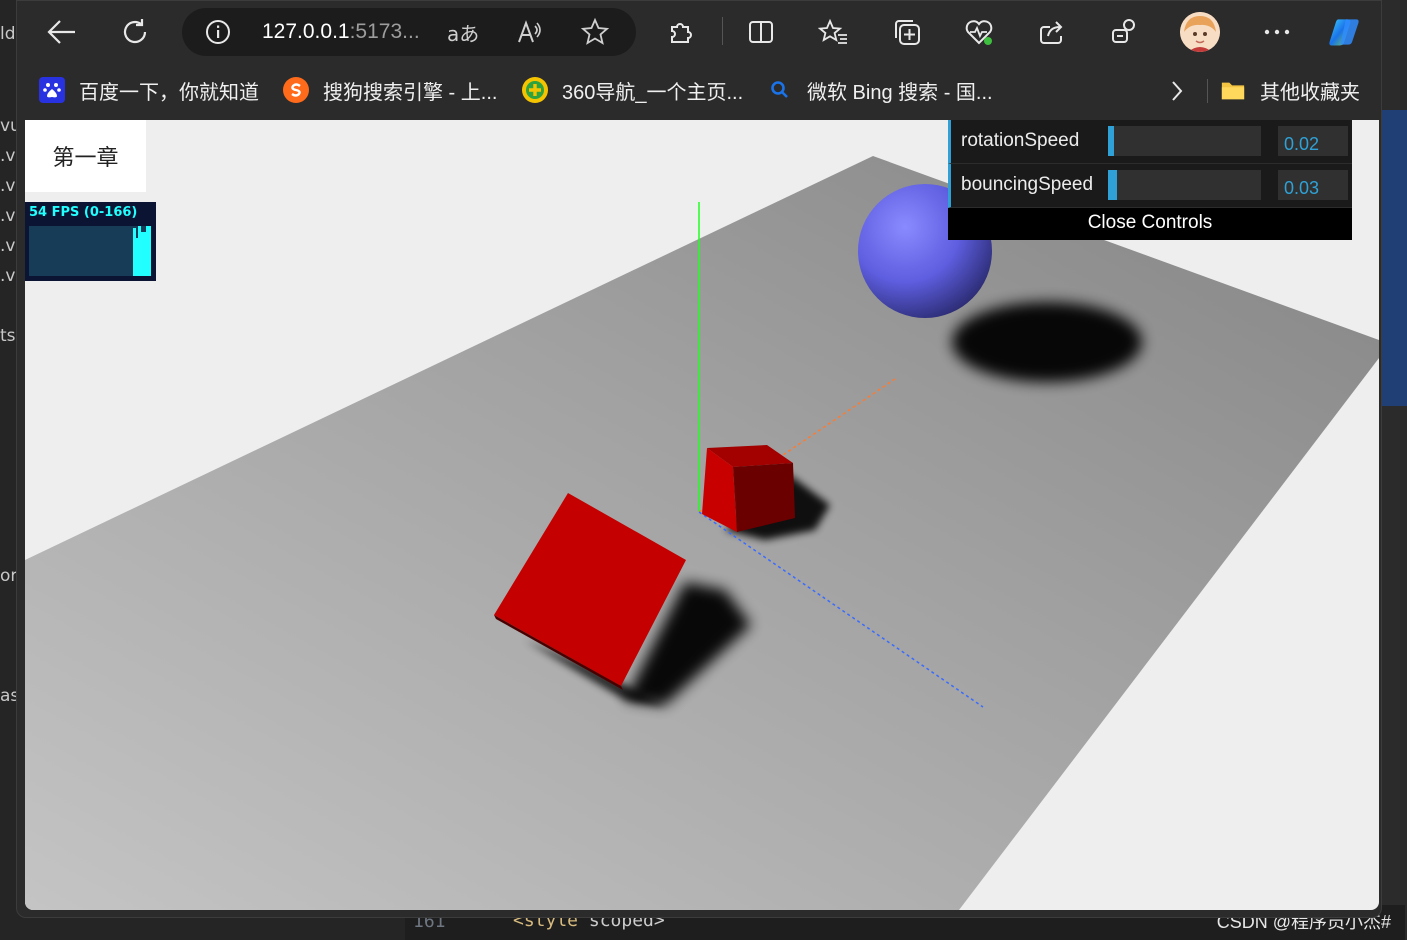 This screenshot has width=1407, height=940. I want to click on translate-icon: aあ, so click(463, 32).